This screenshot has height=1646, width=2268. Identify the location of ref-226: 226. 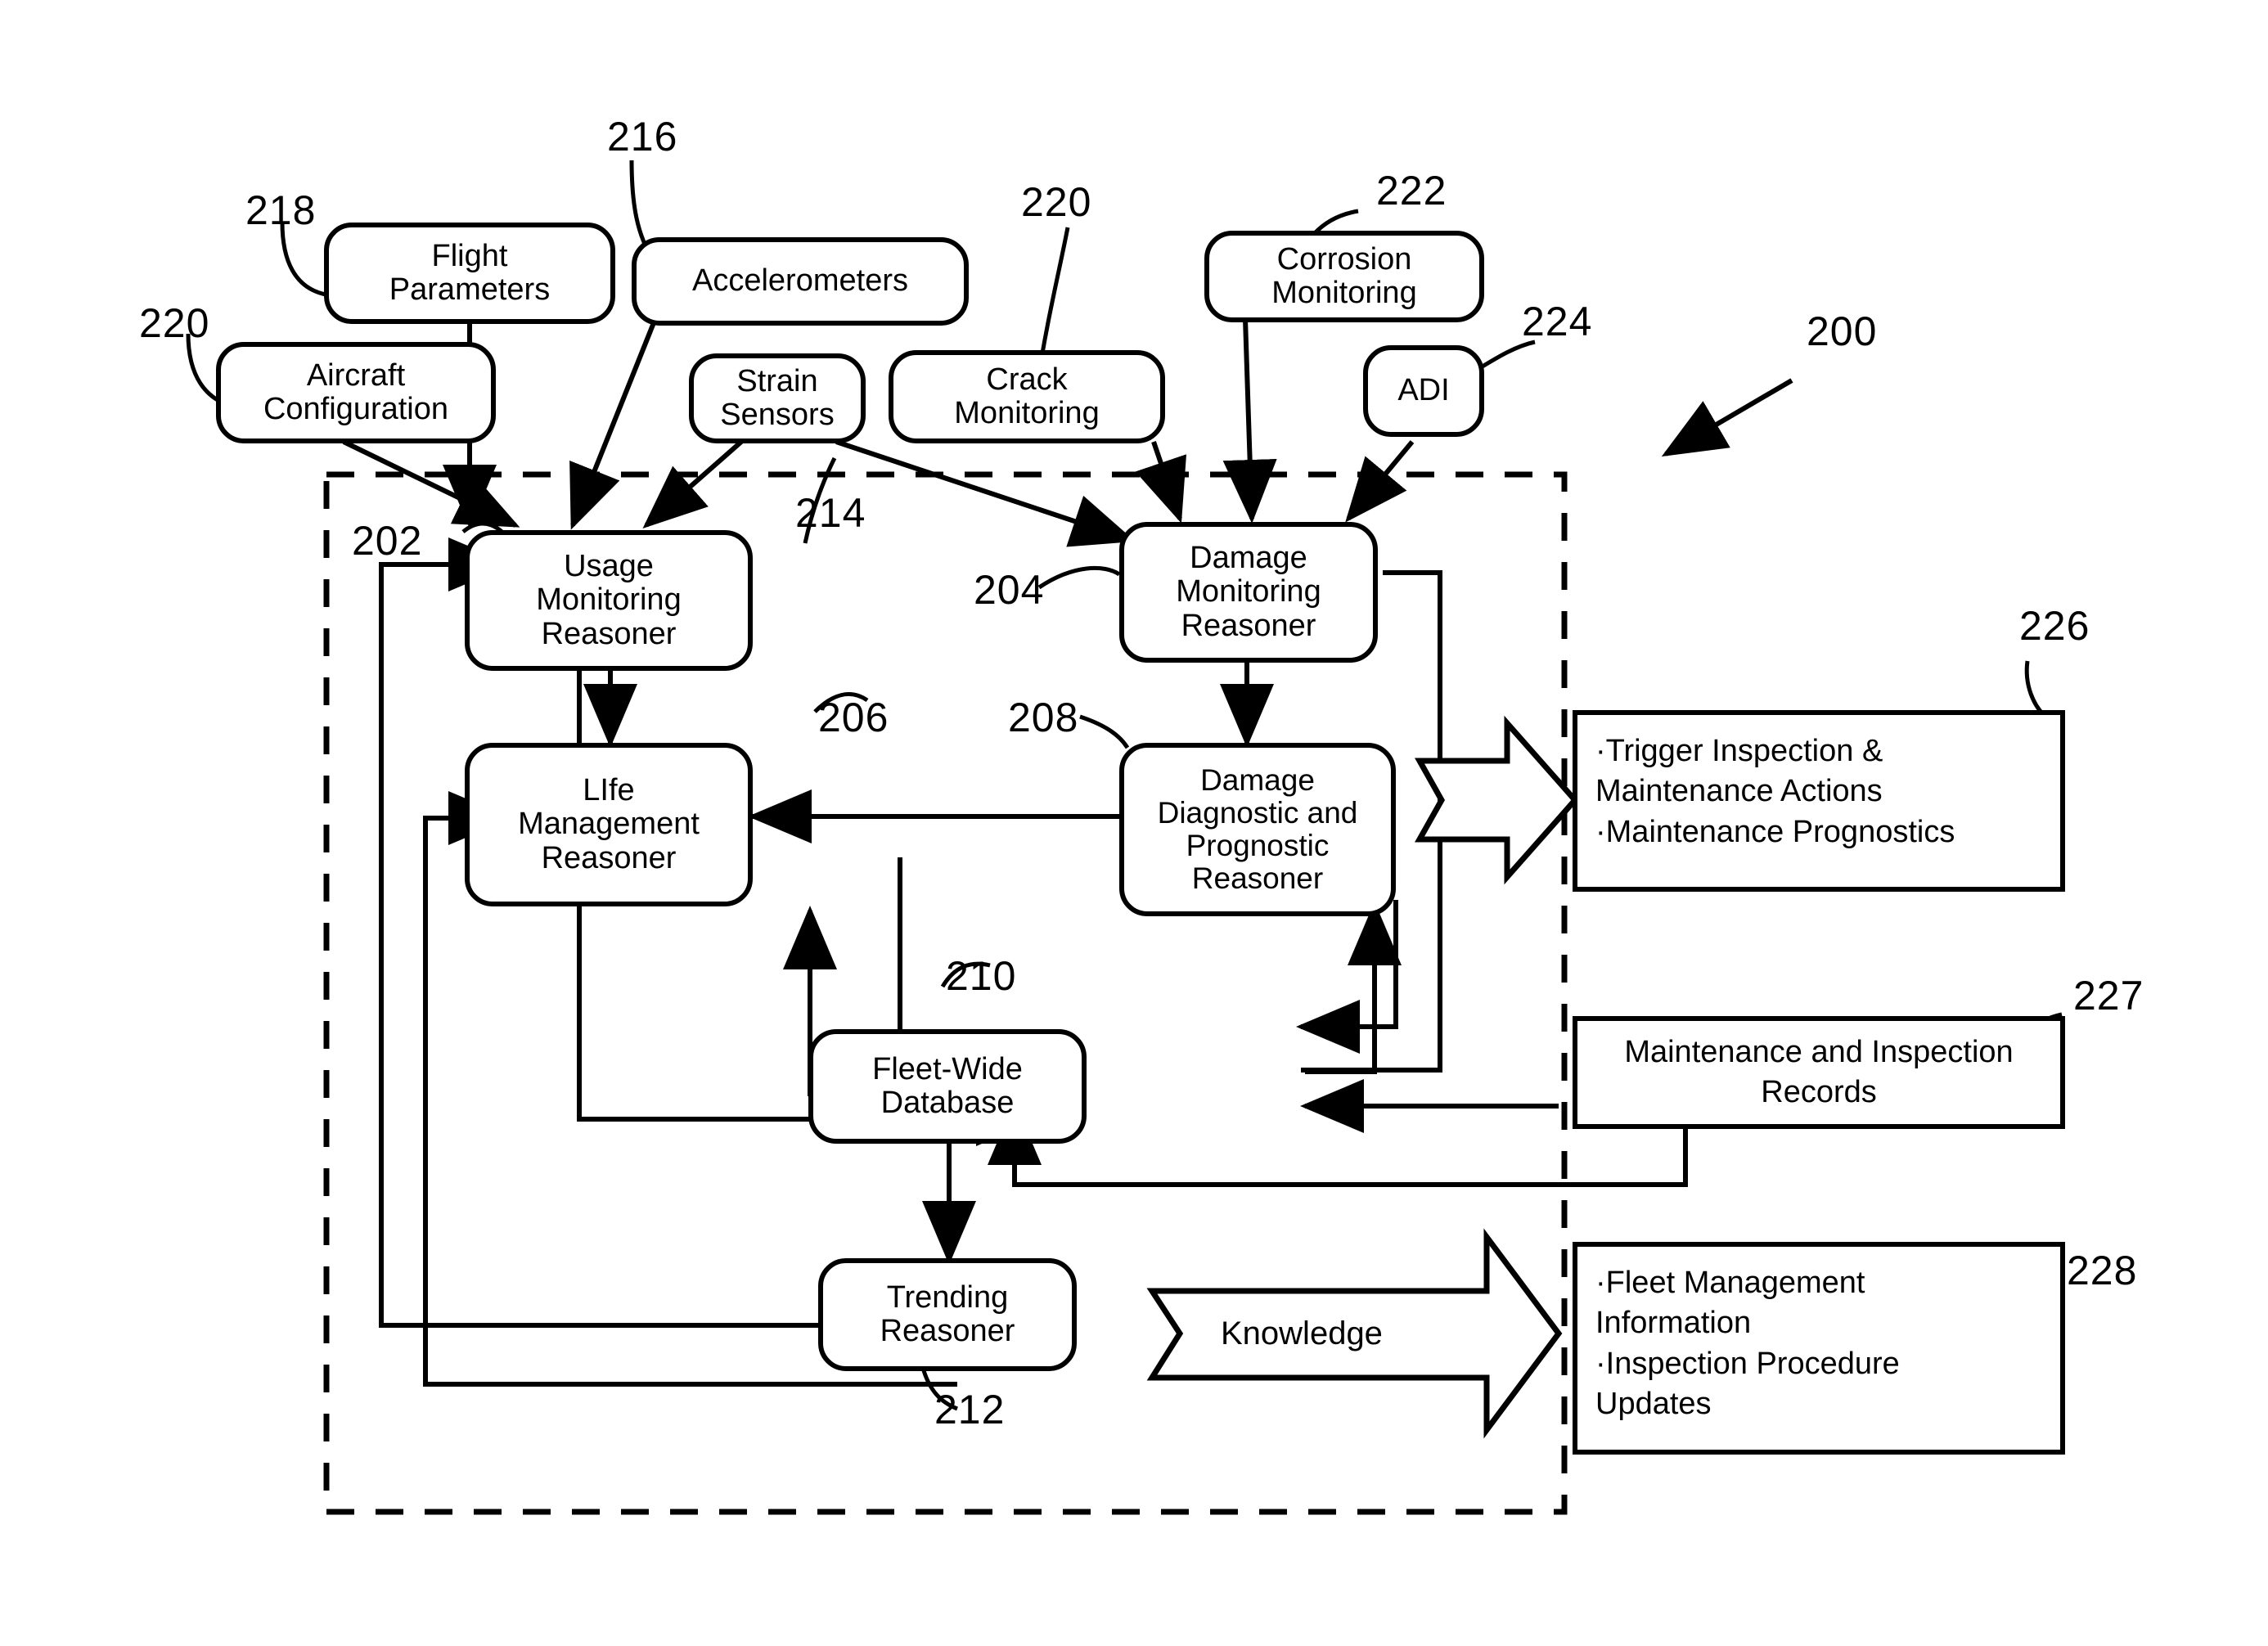
(2054, 625).